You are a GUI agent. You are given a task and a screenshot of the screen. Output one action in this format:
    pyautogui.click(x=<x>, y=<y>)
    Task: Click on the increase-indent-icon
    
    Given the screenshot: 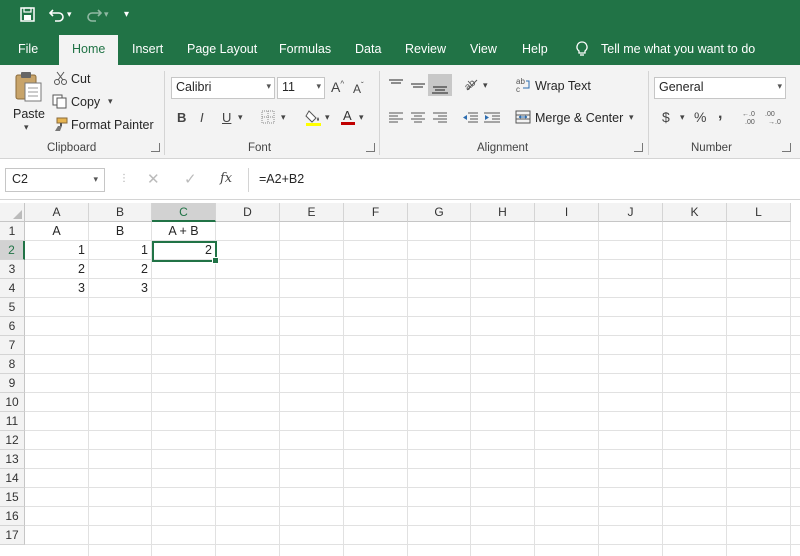 What is the action you would take?
    pyautogui.click(x=492, y=119)
    